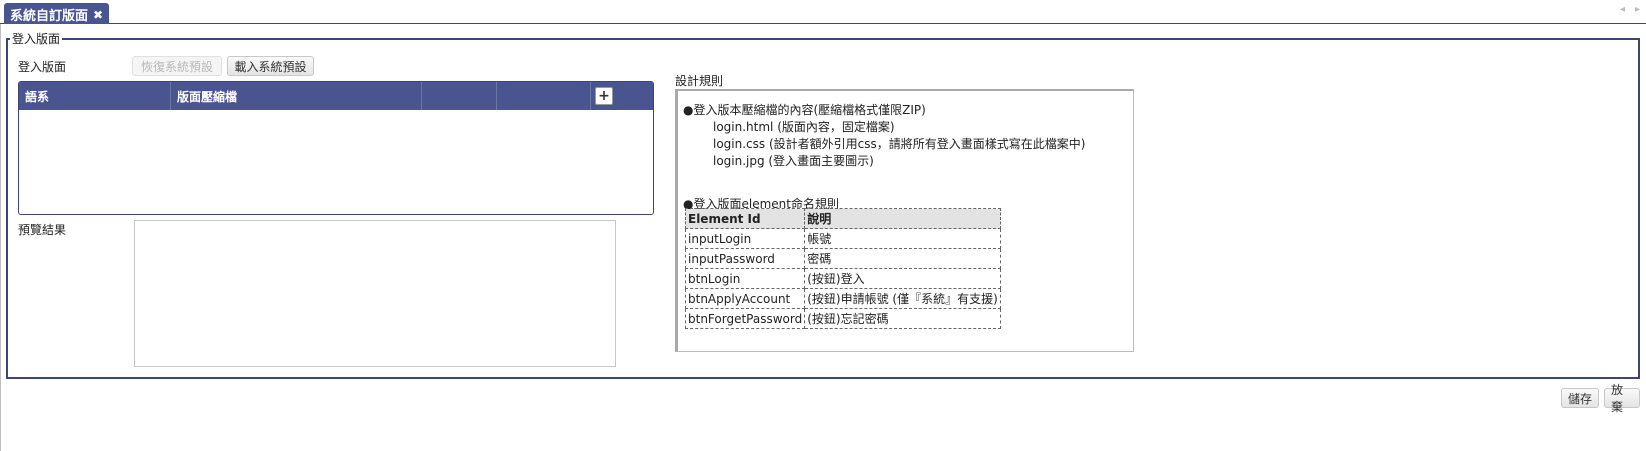 The width and height of the screenshot is (1646, 451). I want to click on description-cell: (按鈕)忘記密碼, so click(902, 318).